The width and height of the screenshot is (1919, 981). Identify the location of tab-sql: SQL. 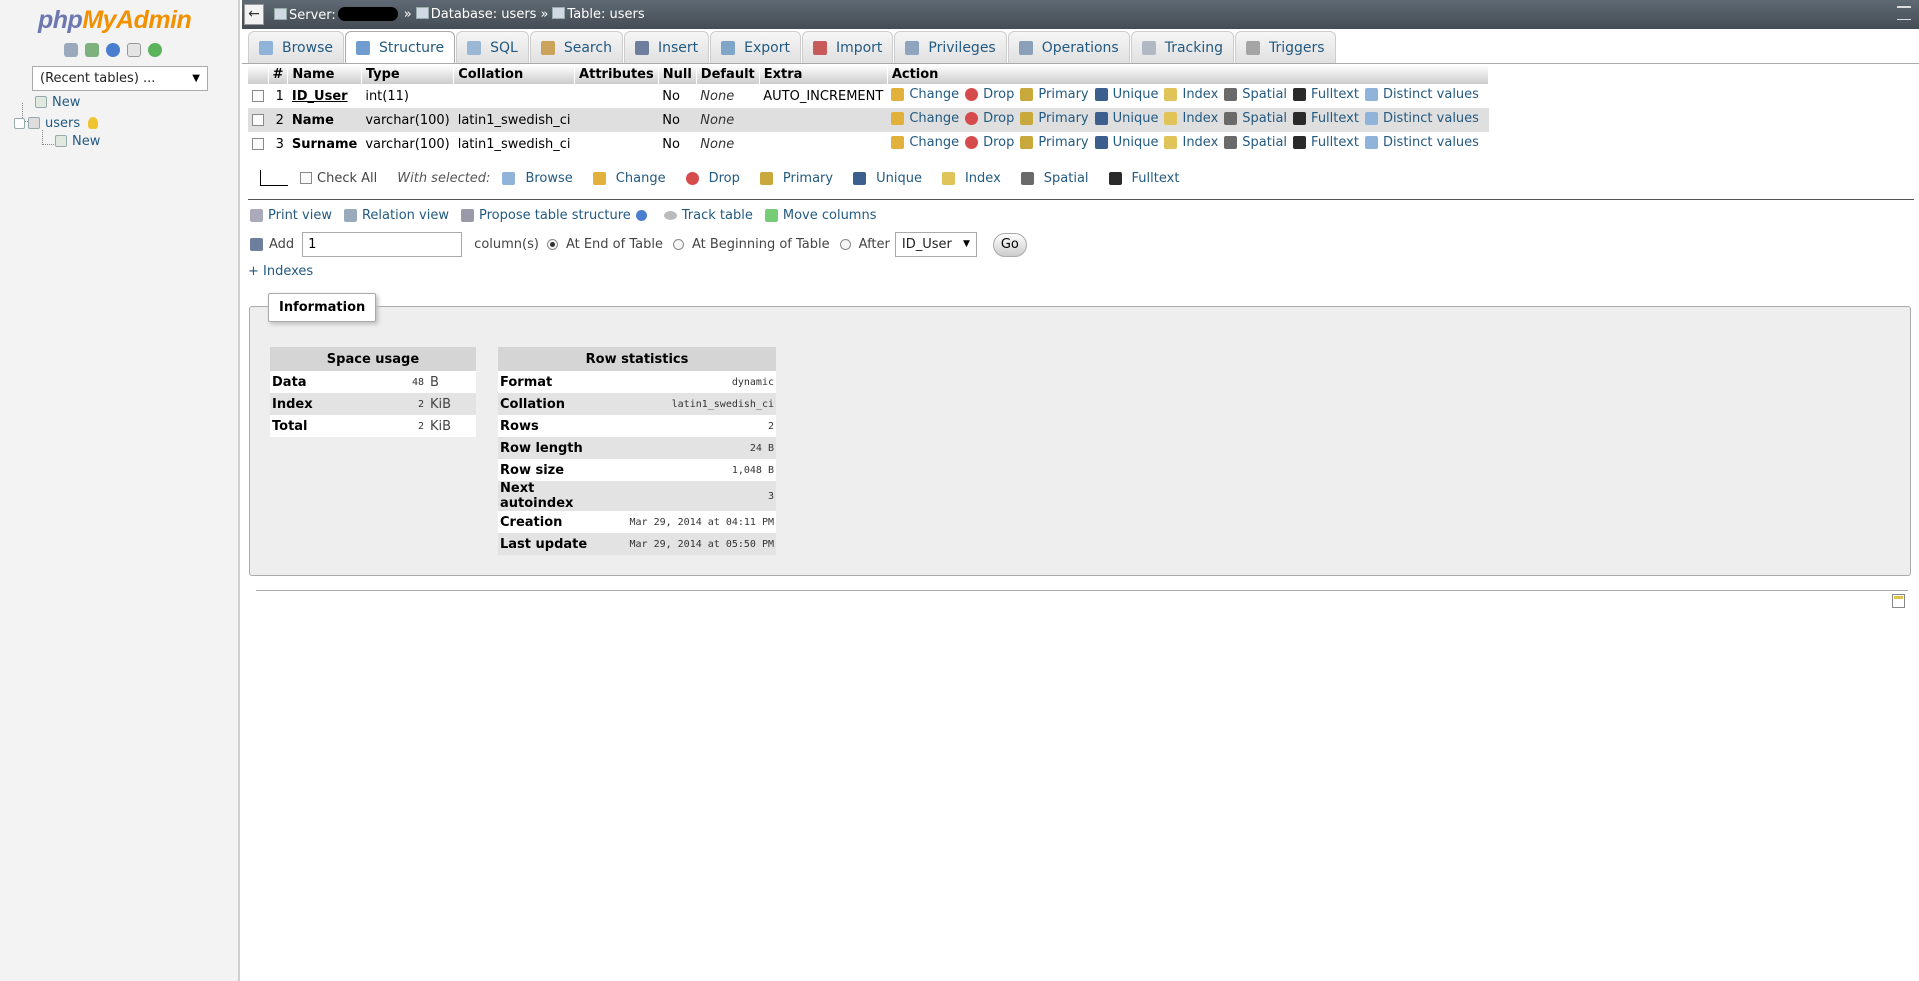
(492, 47).